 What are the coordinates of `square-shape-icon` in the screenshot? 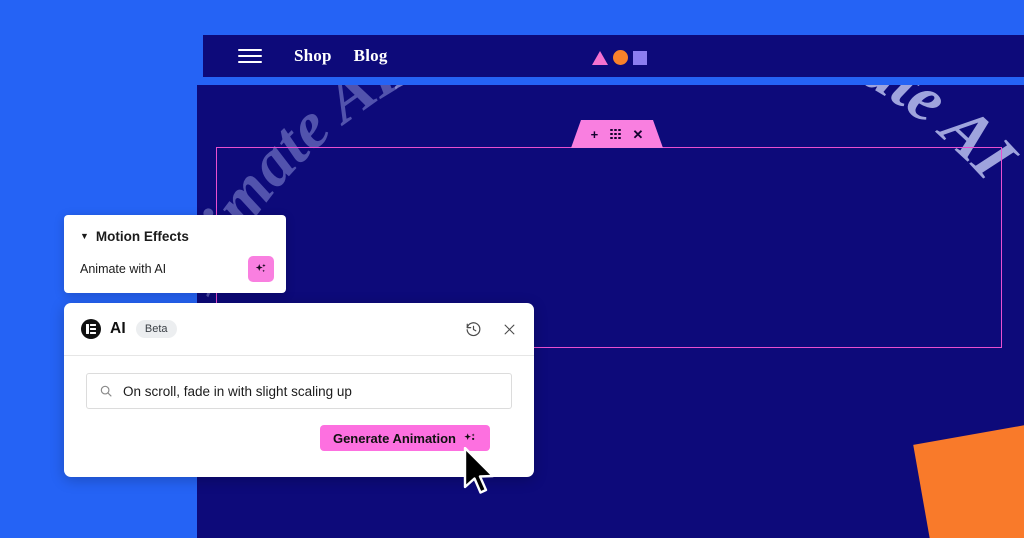 It's located at (640, 57).